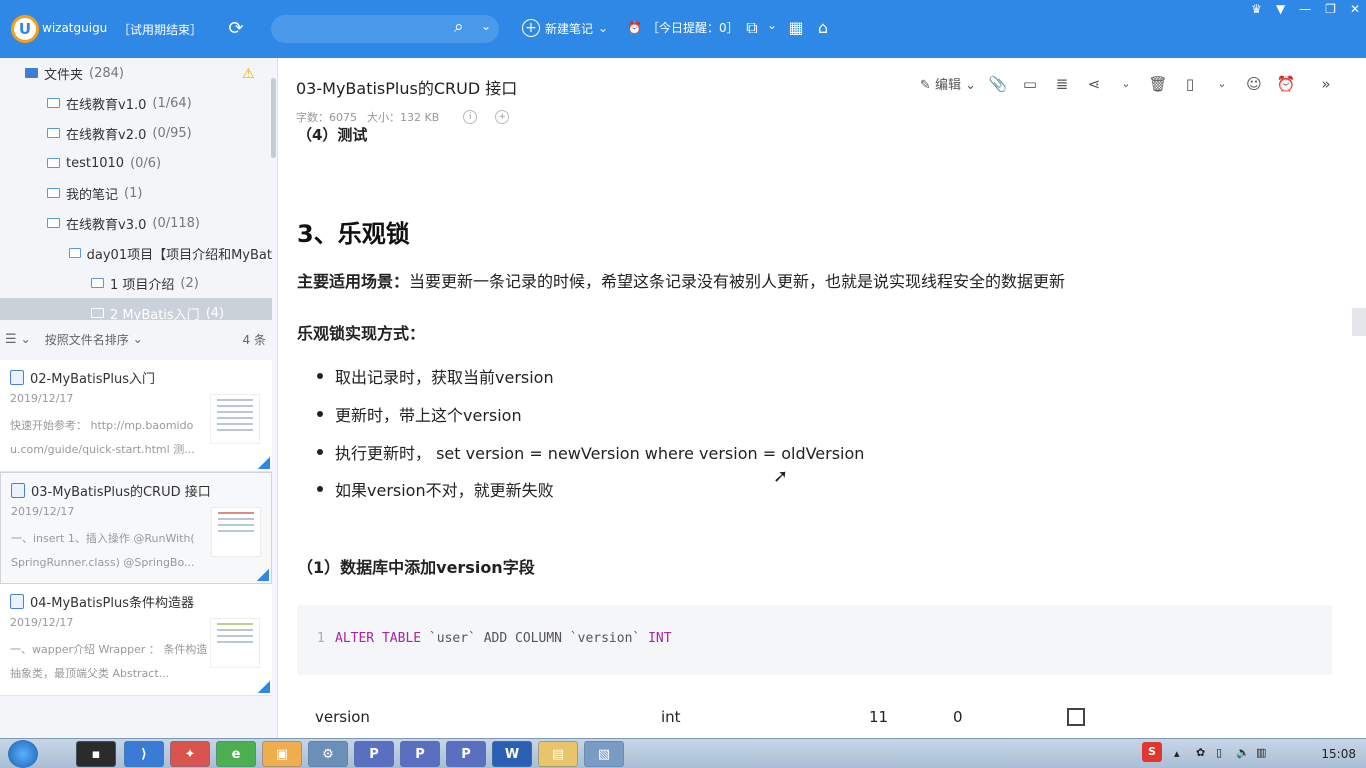 The width and height of the screenshot is (1366, 768). What do you see at coordinates (248, 74) in the screenshot?
I see `warning-icon: ⚠` at bounding box center [248, 74].